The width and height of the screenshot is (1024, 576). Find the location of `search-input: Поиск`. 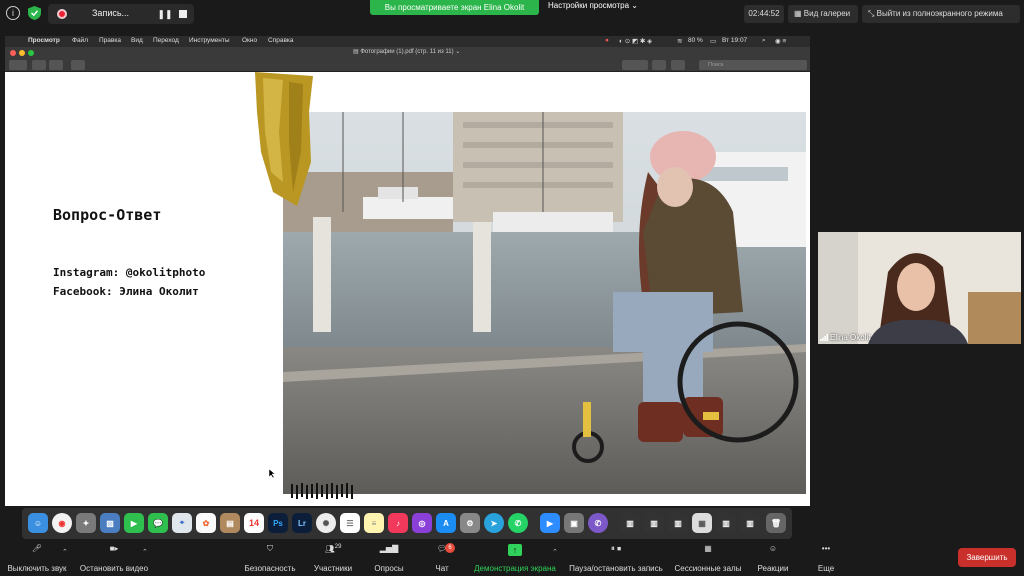

search-input: Поиск is located at coordinates (753, 65).